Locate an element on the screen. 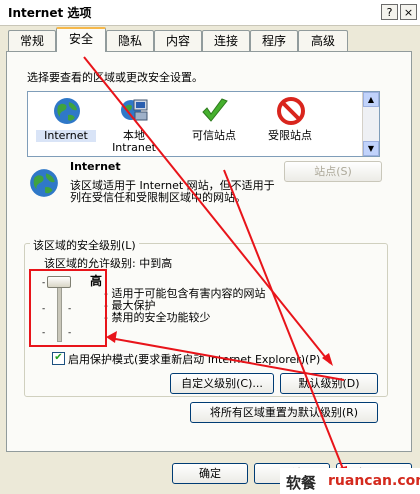 The width and height of the screenshot is (420, 494). checkmark-icon is located at coordinates (215, 110).